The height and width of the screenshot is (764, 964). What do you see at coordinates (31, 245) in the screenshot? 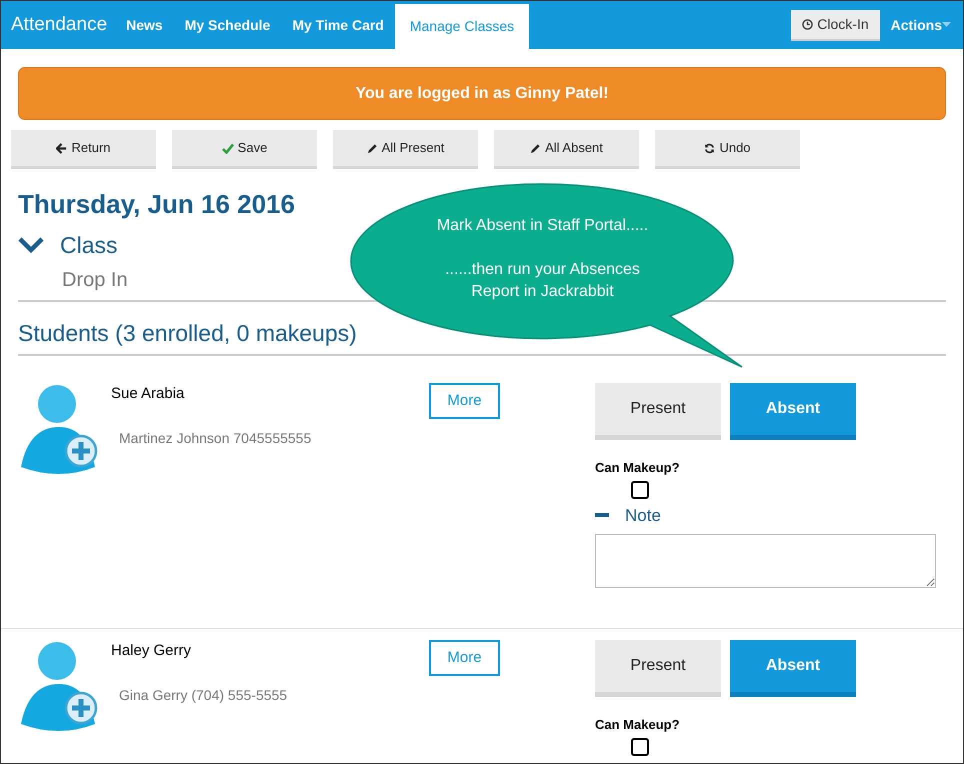
I see `chevron-icon` at bounding box center [31, 245].